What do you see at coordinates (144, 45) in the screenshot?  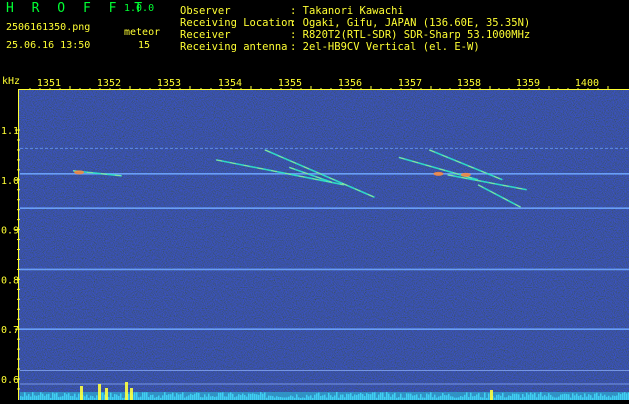 I see `meteor-count: 15` at bounding box center [144, 45].